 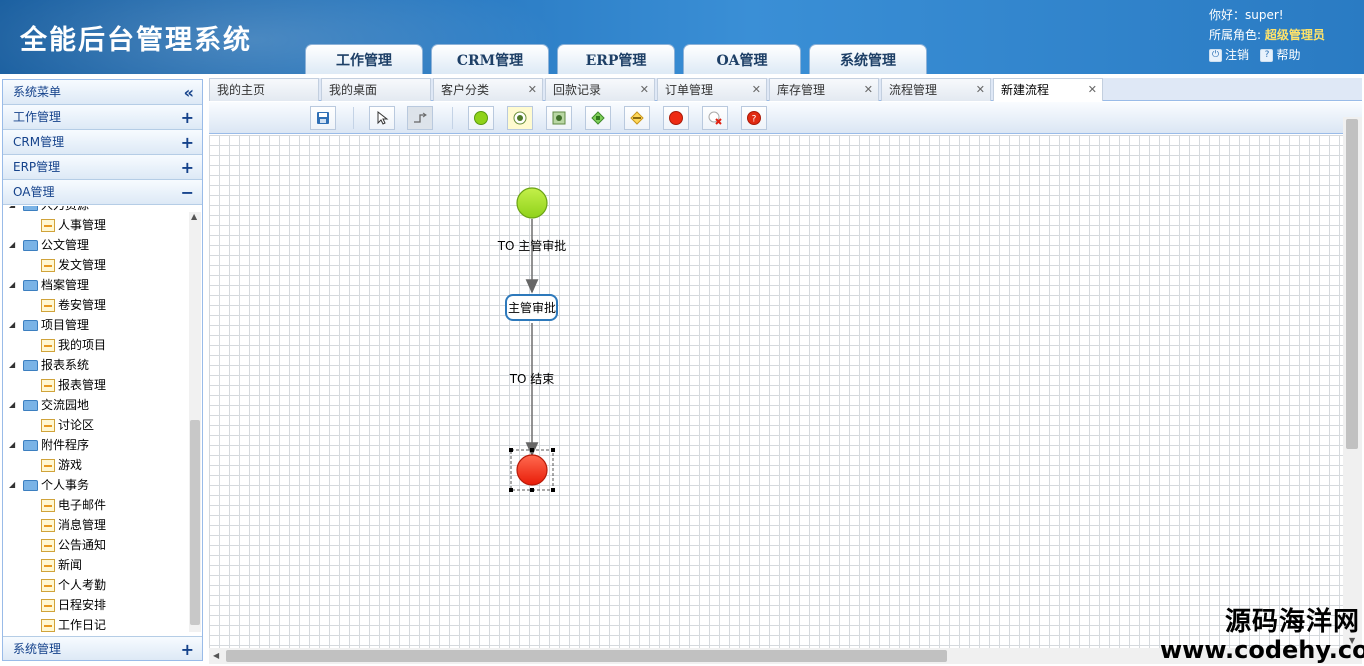 I want to click on nav-tab-erp: ERP管理, so click(x=616, y=59).